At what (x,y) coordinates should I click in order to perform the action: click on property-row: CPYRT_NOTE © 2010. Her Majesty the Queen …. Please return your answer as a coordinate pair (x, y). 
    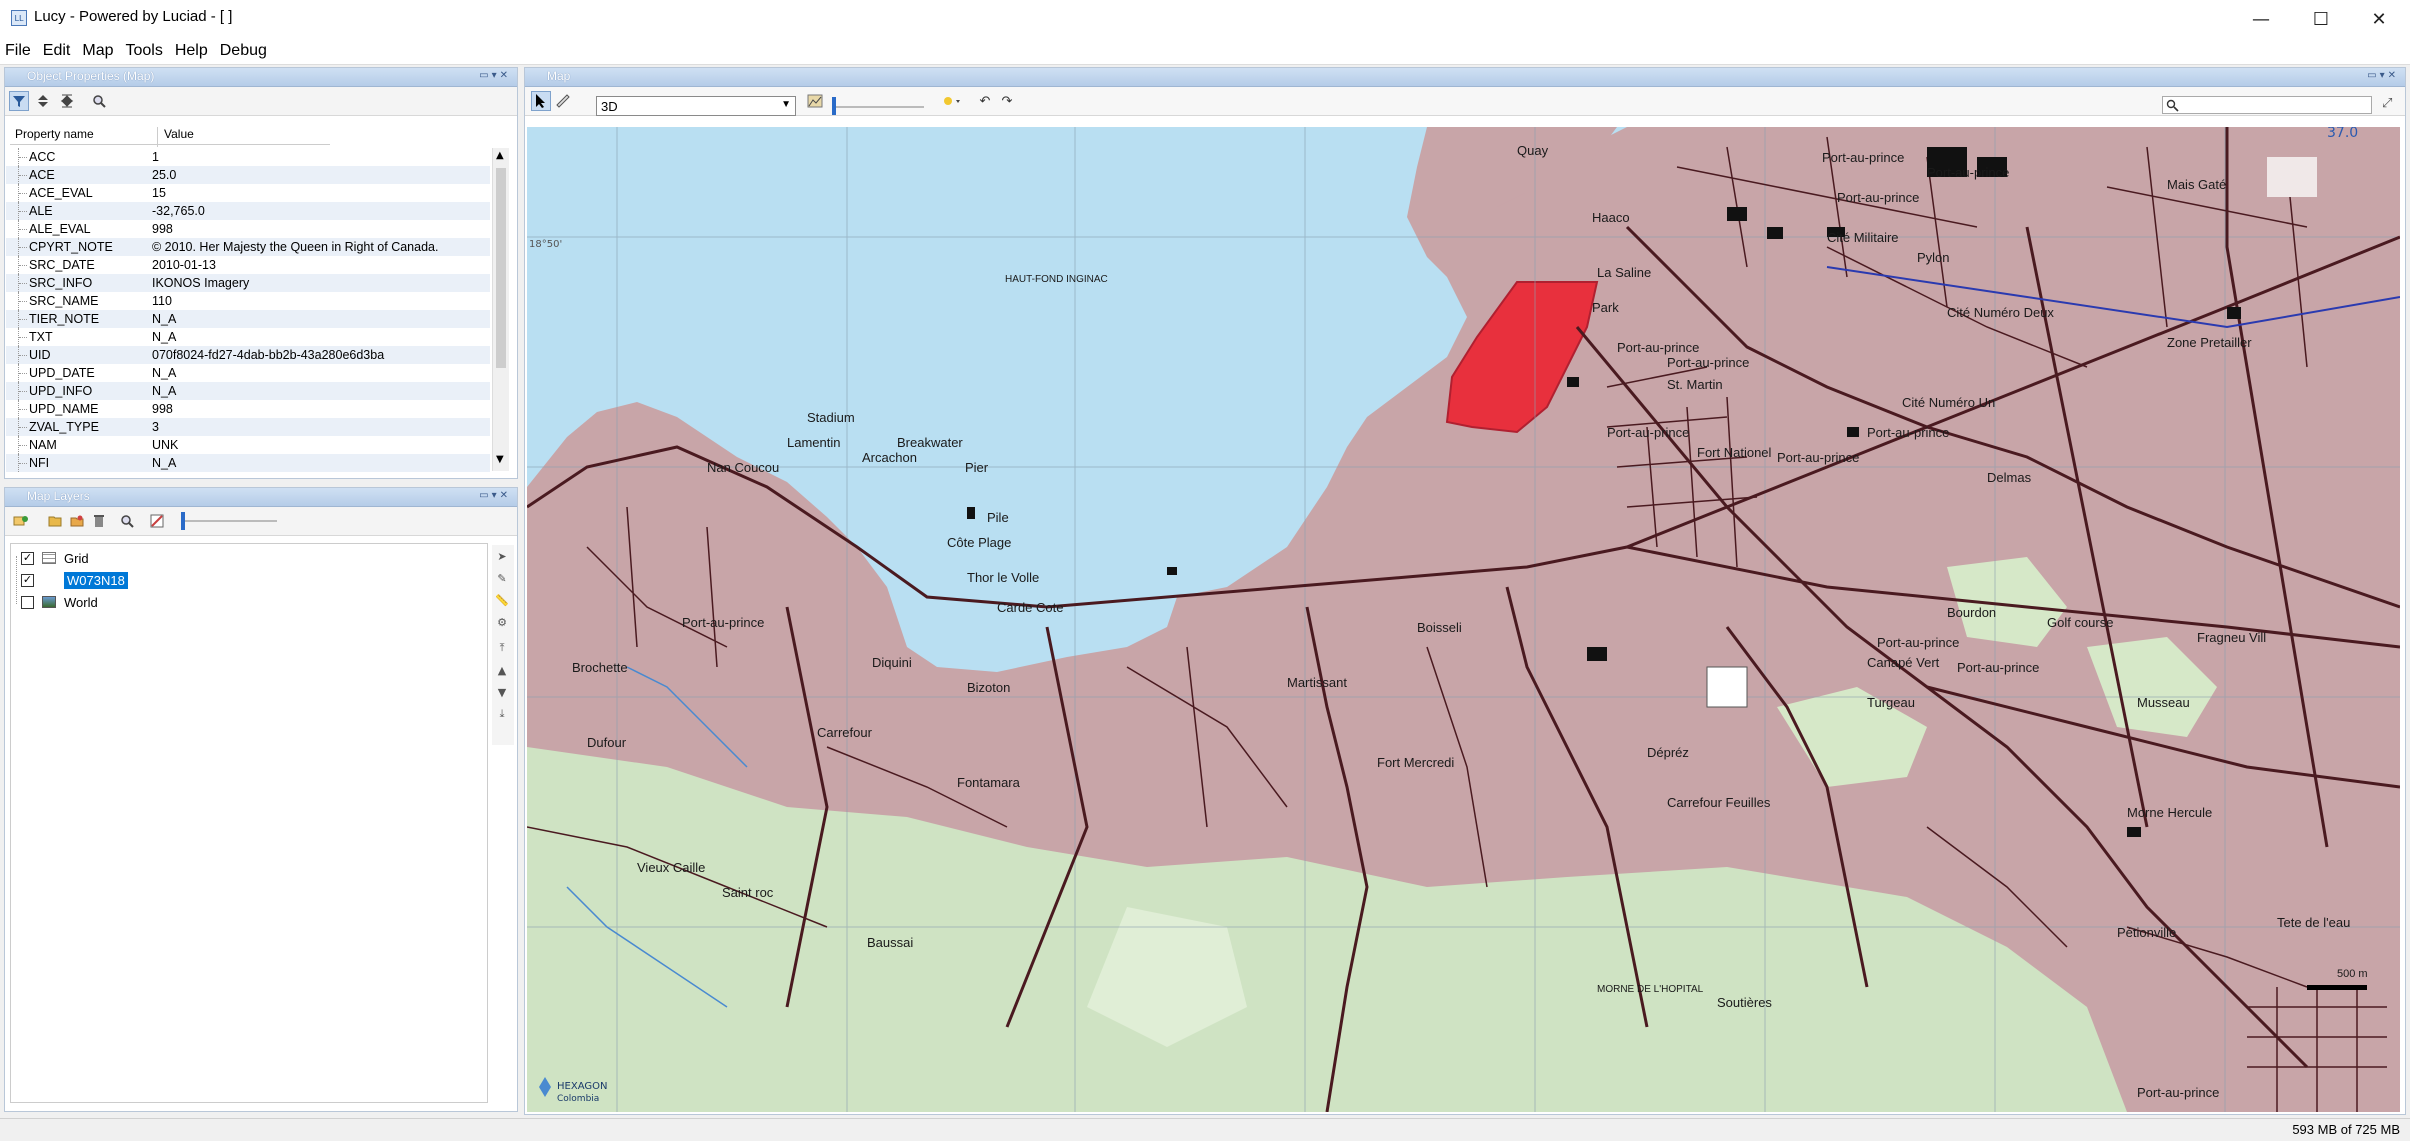
    Looking at the image, I should click on (248, 247).